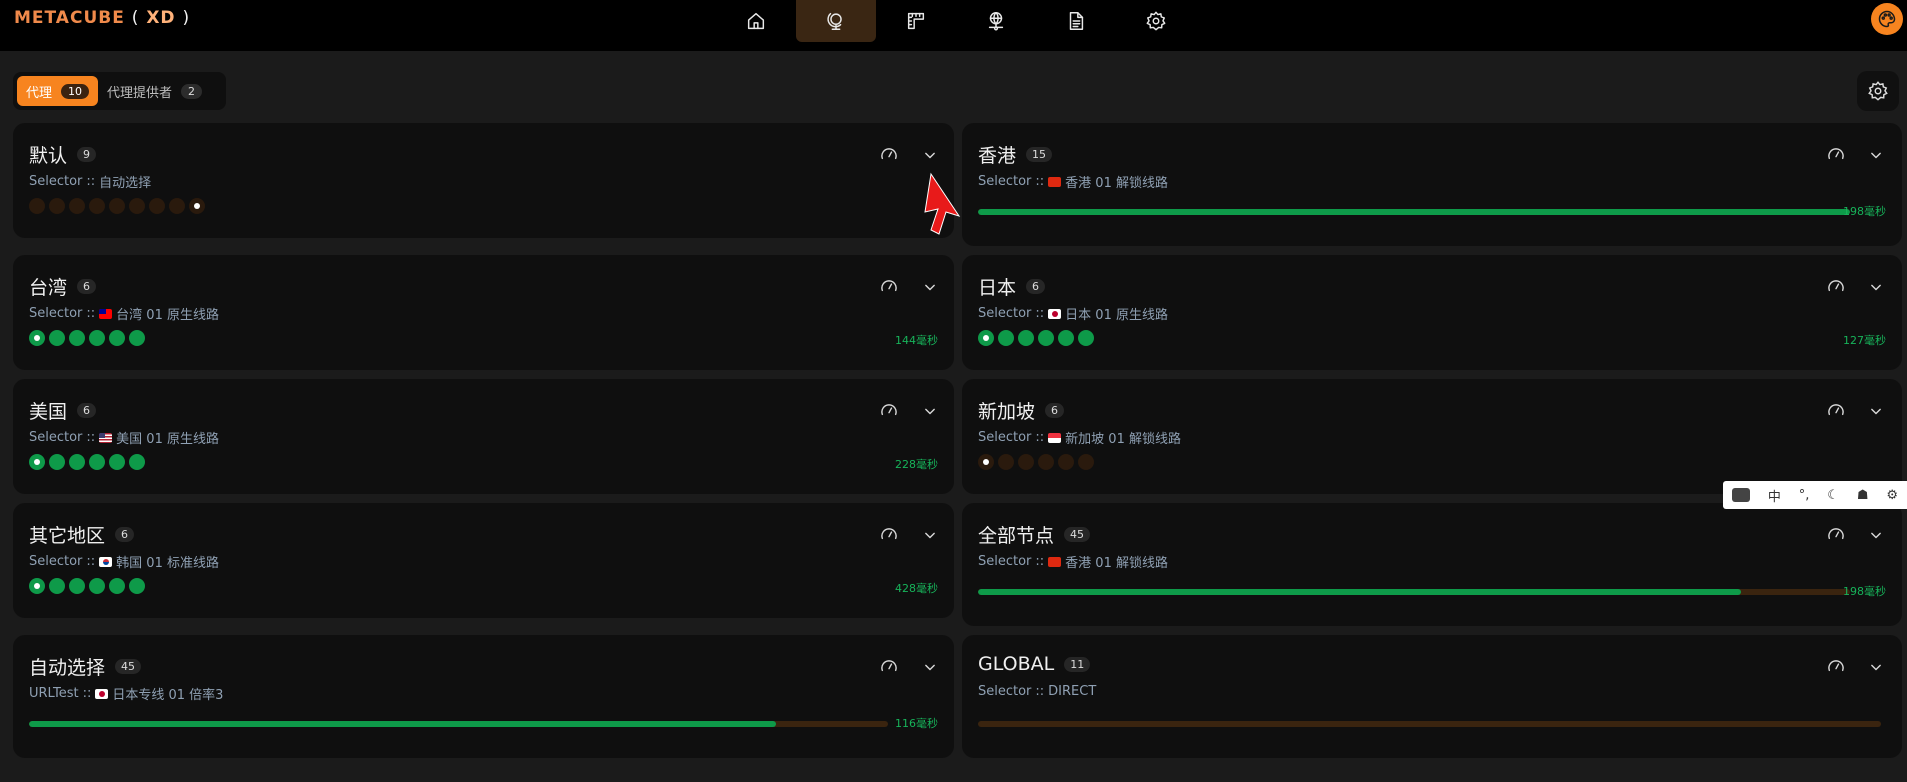 This screenshot has width=1907, height=782. Describe the element at coordinates (1039, 154) in the screenshot. I see `group-count-badge: 15` at that location.